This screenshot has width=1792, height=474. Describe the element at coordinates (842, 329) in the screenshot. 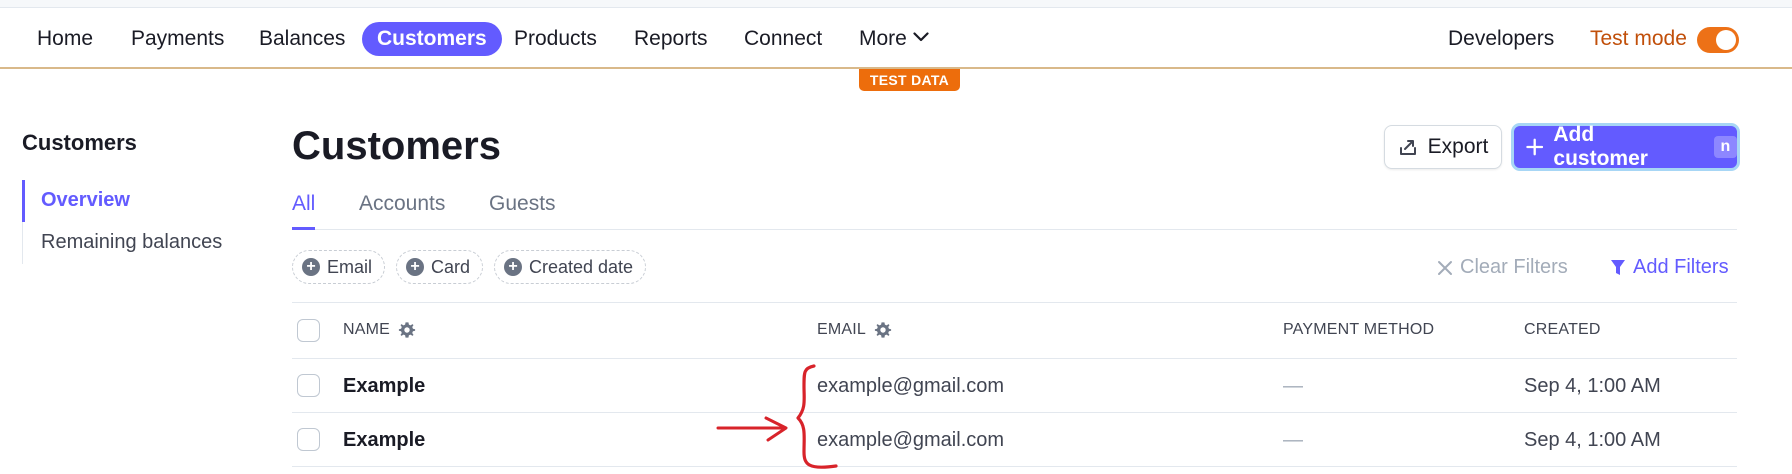

I see `column-header-email-label: EMAIL` at that location.